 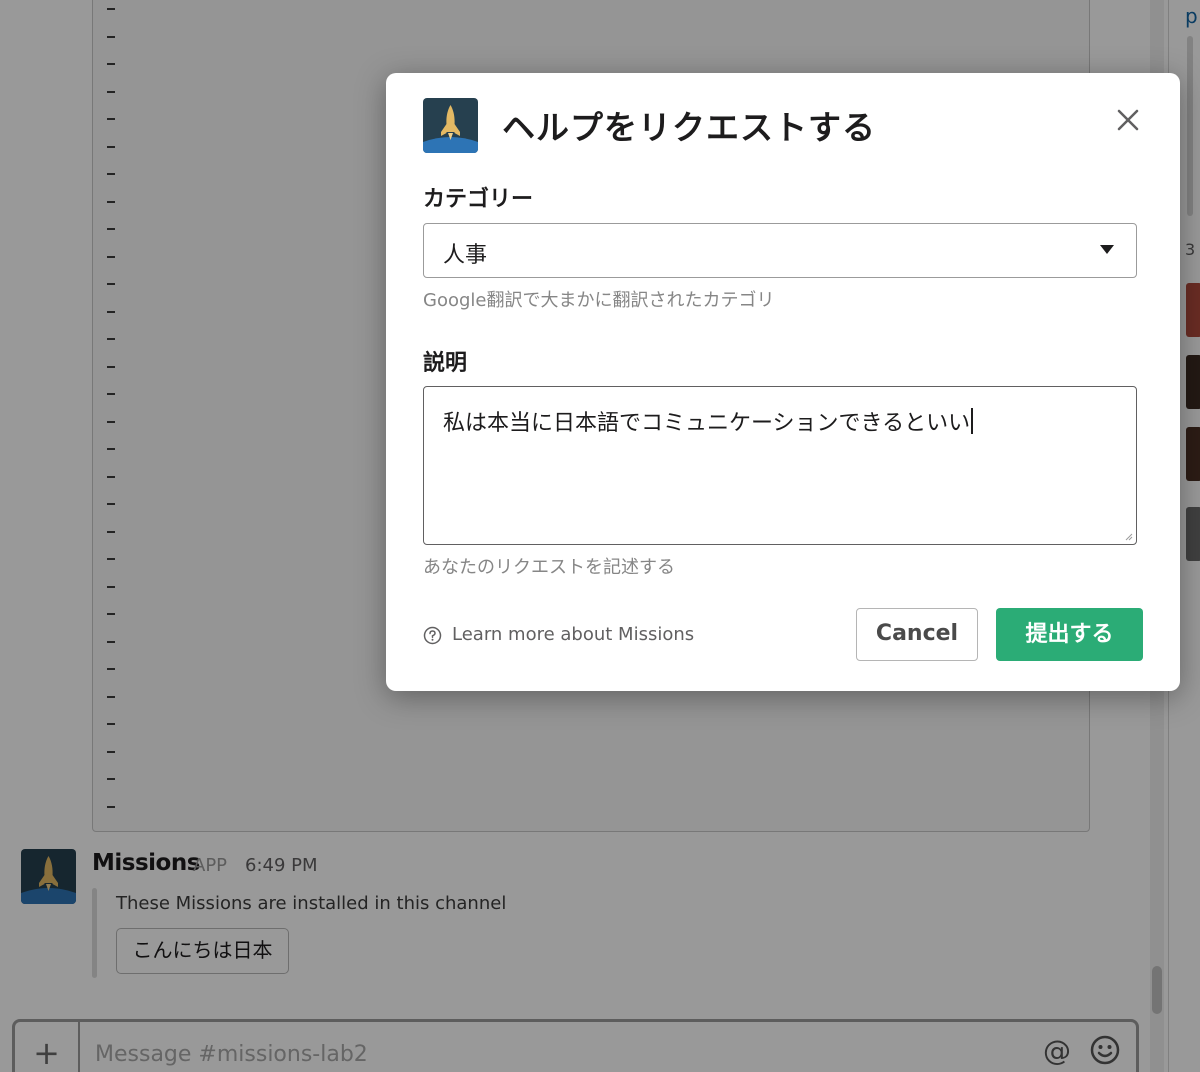 I want to click on close-icon, so click(x=1128, y=120).